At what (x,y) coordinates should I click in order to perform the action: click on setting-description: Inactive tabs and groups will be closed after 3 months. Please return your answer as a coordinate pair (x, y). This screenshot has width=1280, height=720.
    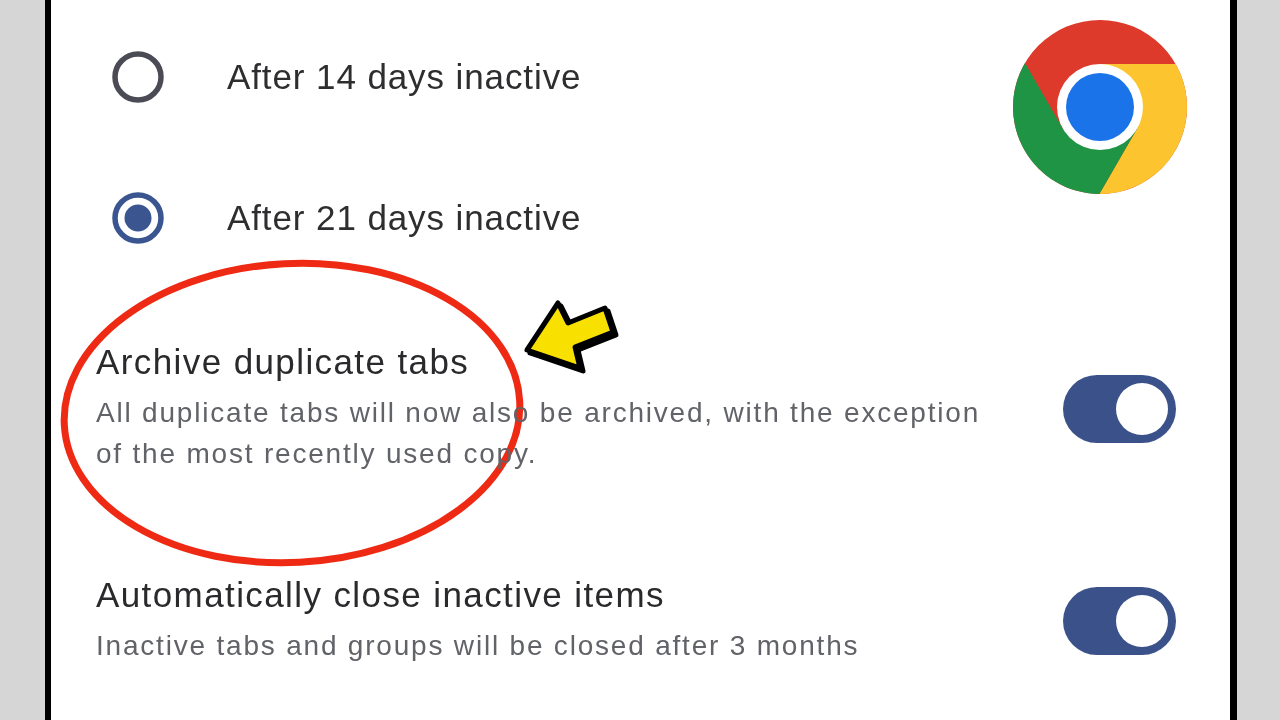
    Looking at the image, I should click on (478, 646).